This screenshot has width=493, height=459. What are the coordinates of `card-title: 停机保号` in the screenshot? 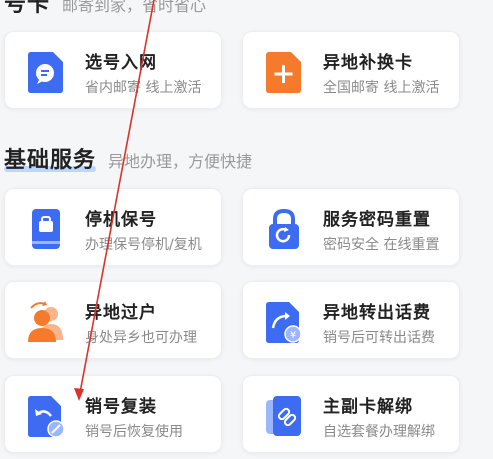 It's located at (121, 220).